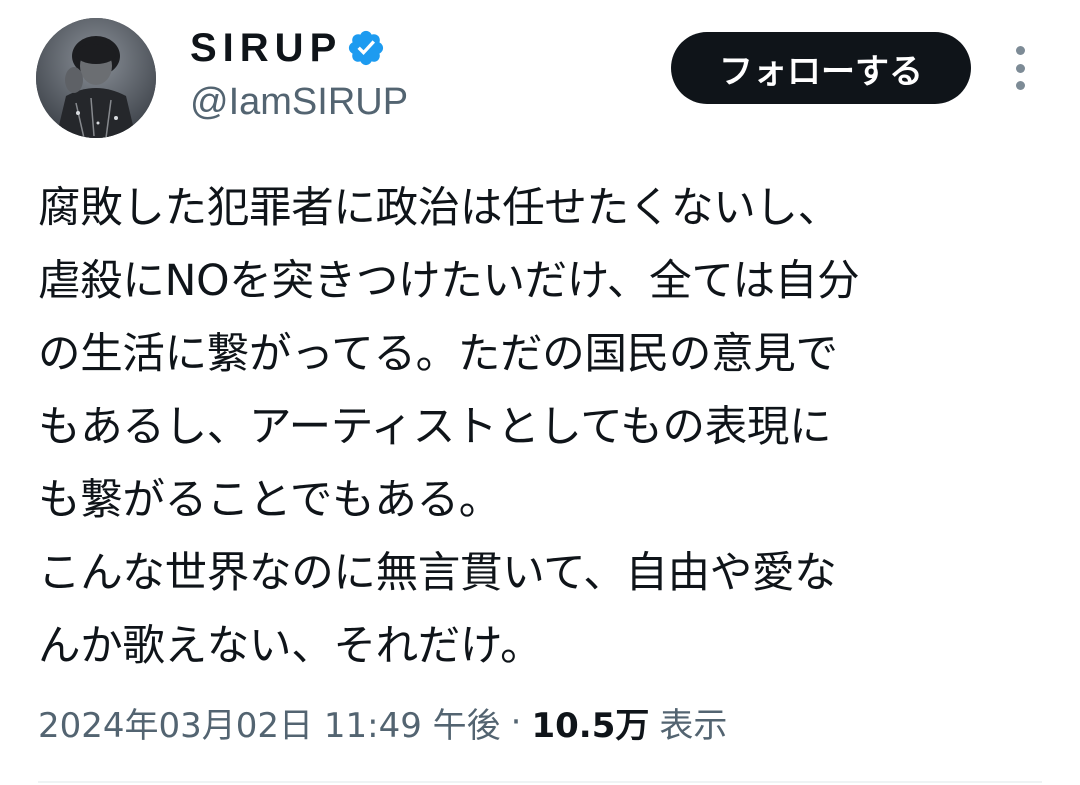  What do you see at coordinates (266, 48) in the screenshot?
I see `author-display-name: SIRUP` at bounding box center [266, 48].